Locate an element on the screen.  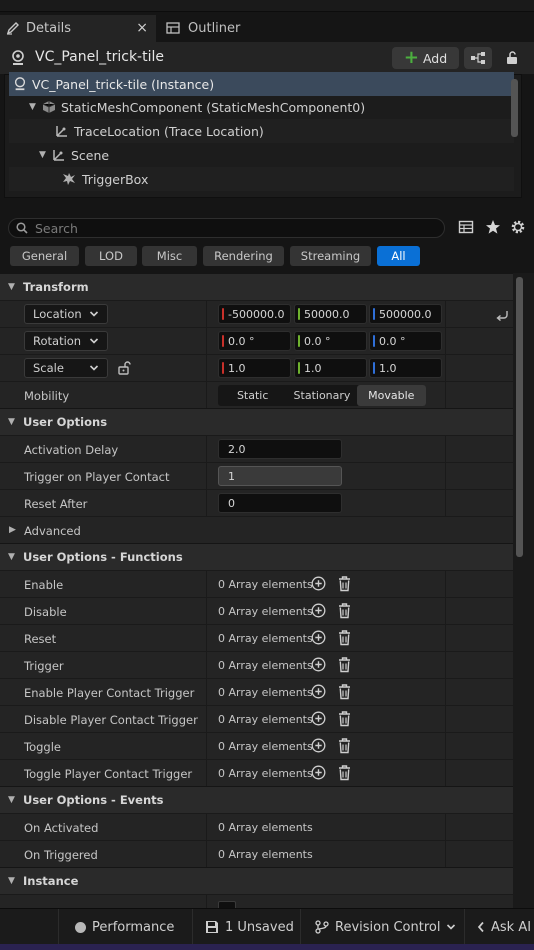
mobility-static-option: Static is located at coordinates (252, 395).